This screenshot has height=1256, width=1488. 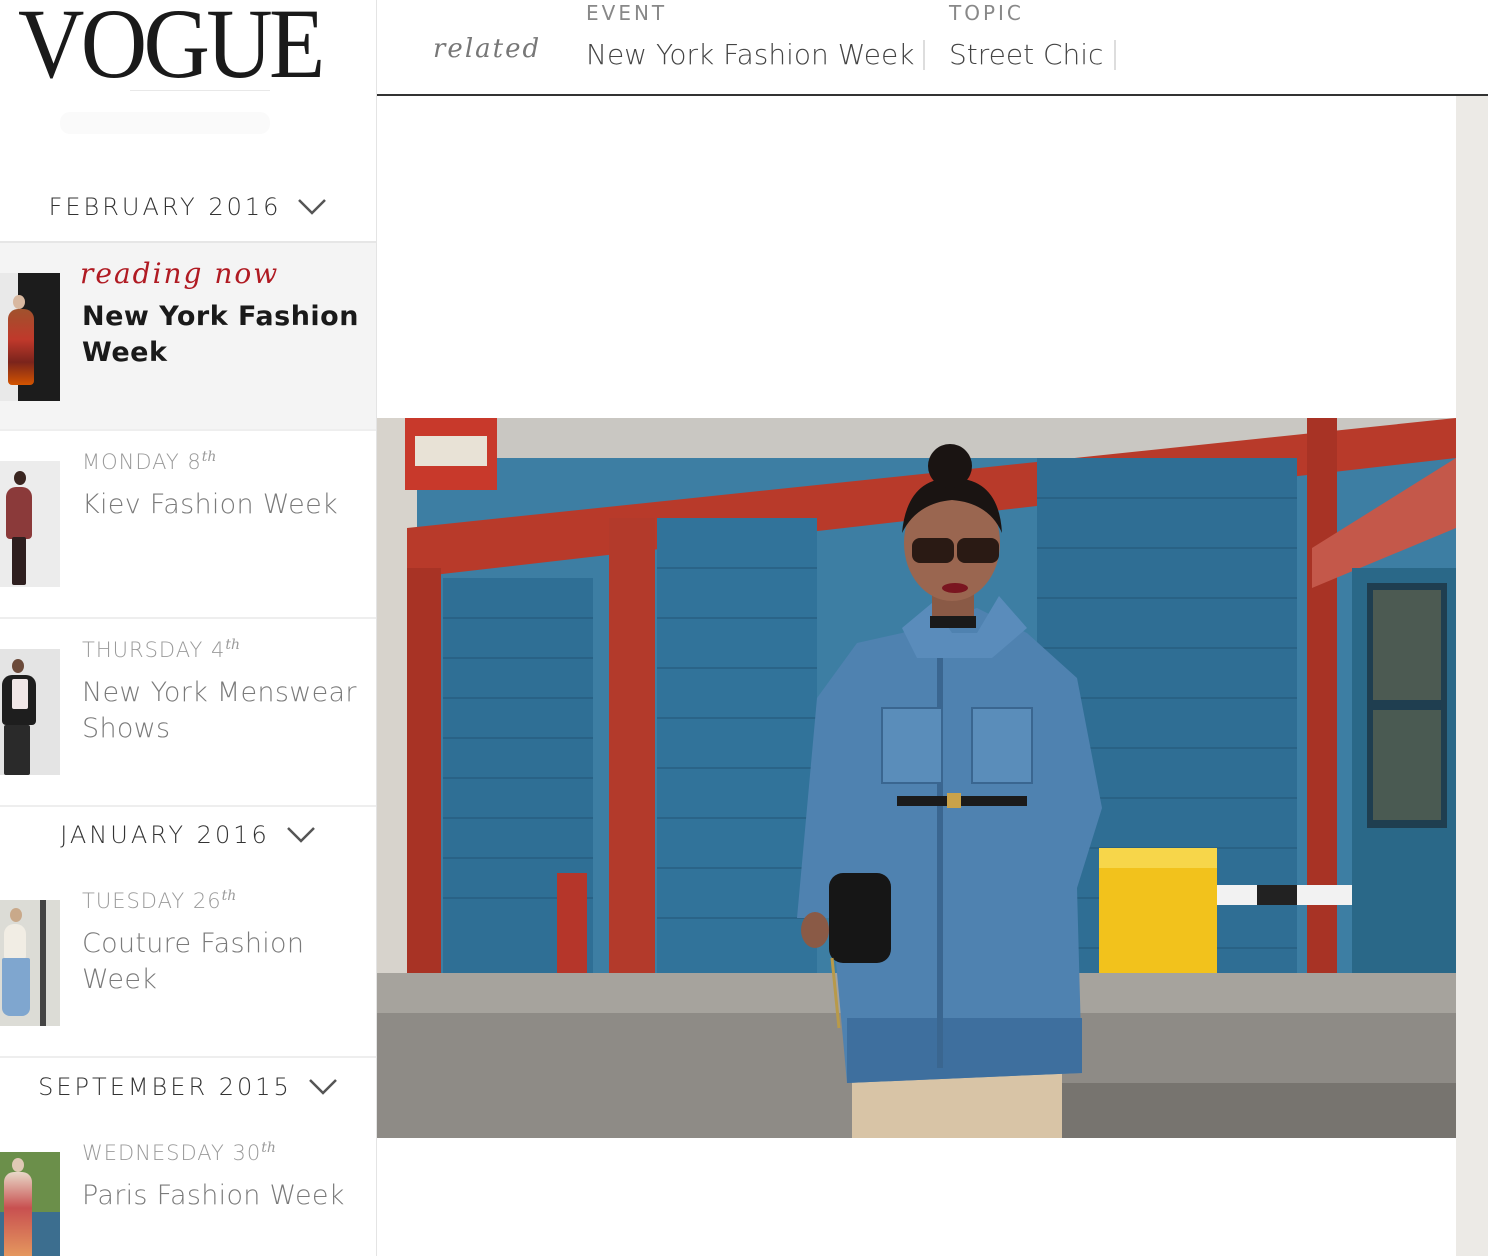 I want to click on sidebar-item-ny-menswear: THURSDAY 4th New York Menswear Shows, so click(x=188, y=713).